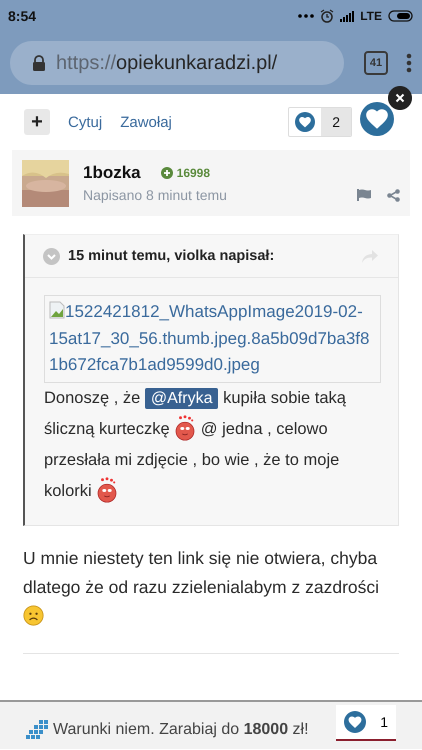 The width and height of the screenshot is (422, 750). Describe the element at coordinates (155, 195) in the screenshot. I see `post-time: Napisano 8 minut temu` at that location.